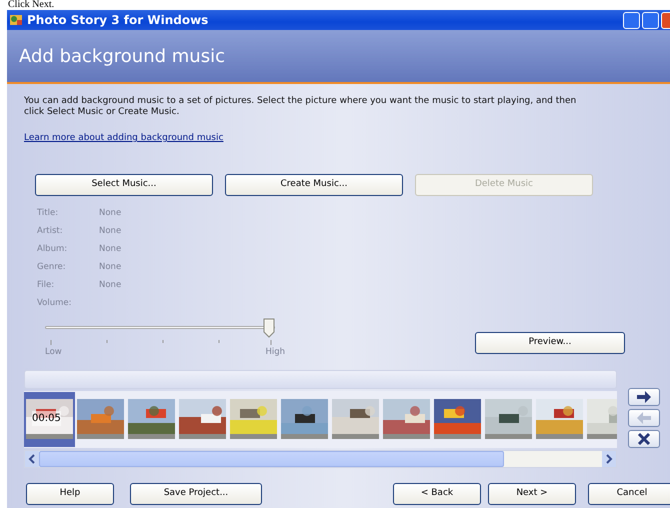 This screenshot has width=670, height=508. I want to click on filmstrip-thumbnail: 00:05, so click(49, 419).